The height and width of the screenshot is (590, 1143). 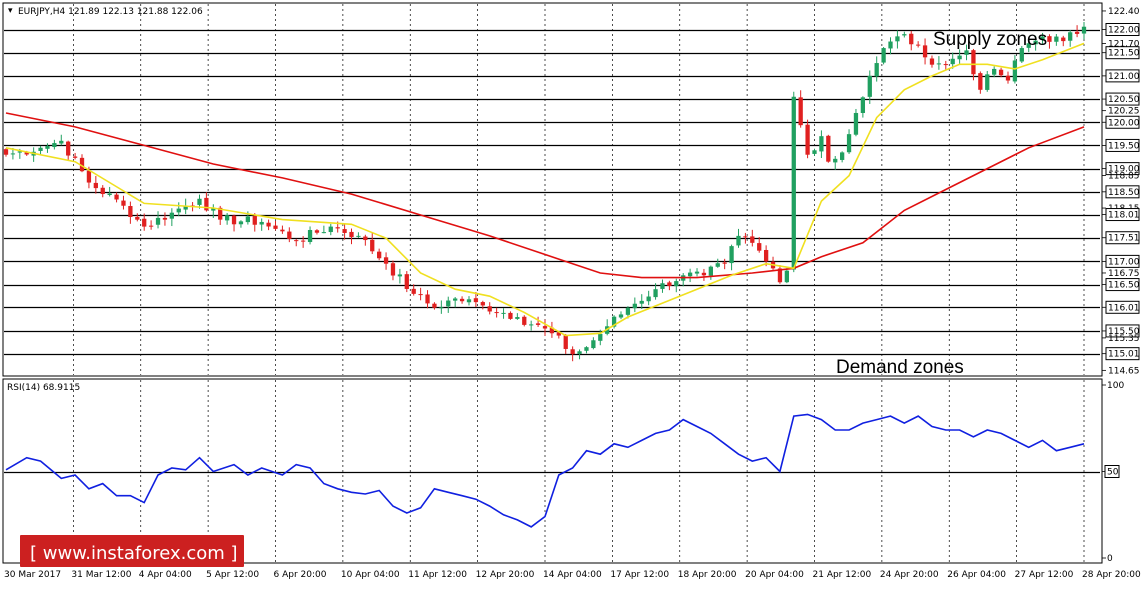 What do you see at coordinates (1124, 193) in the screenshot?
I see `price-tick-label: 118.50` at bounding box center [1124, 193].